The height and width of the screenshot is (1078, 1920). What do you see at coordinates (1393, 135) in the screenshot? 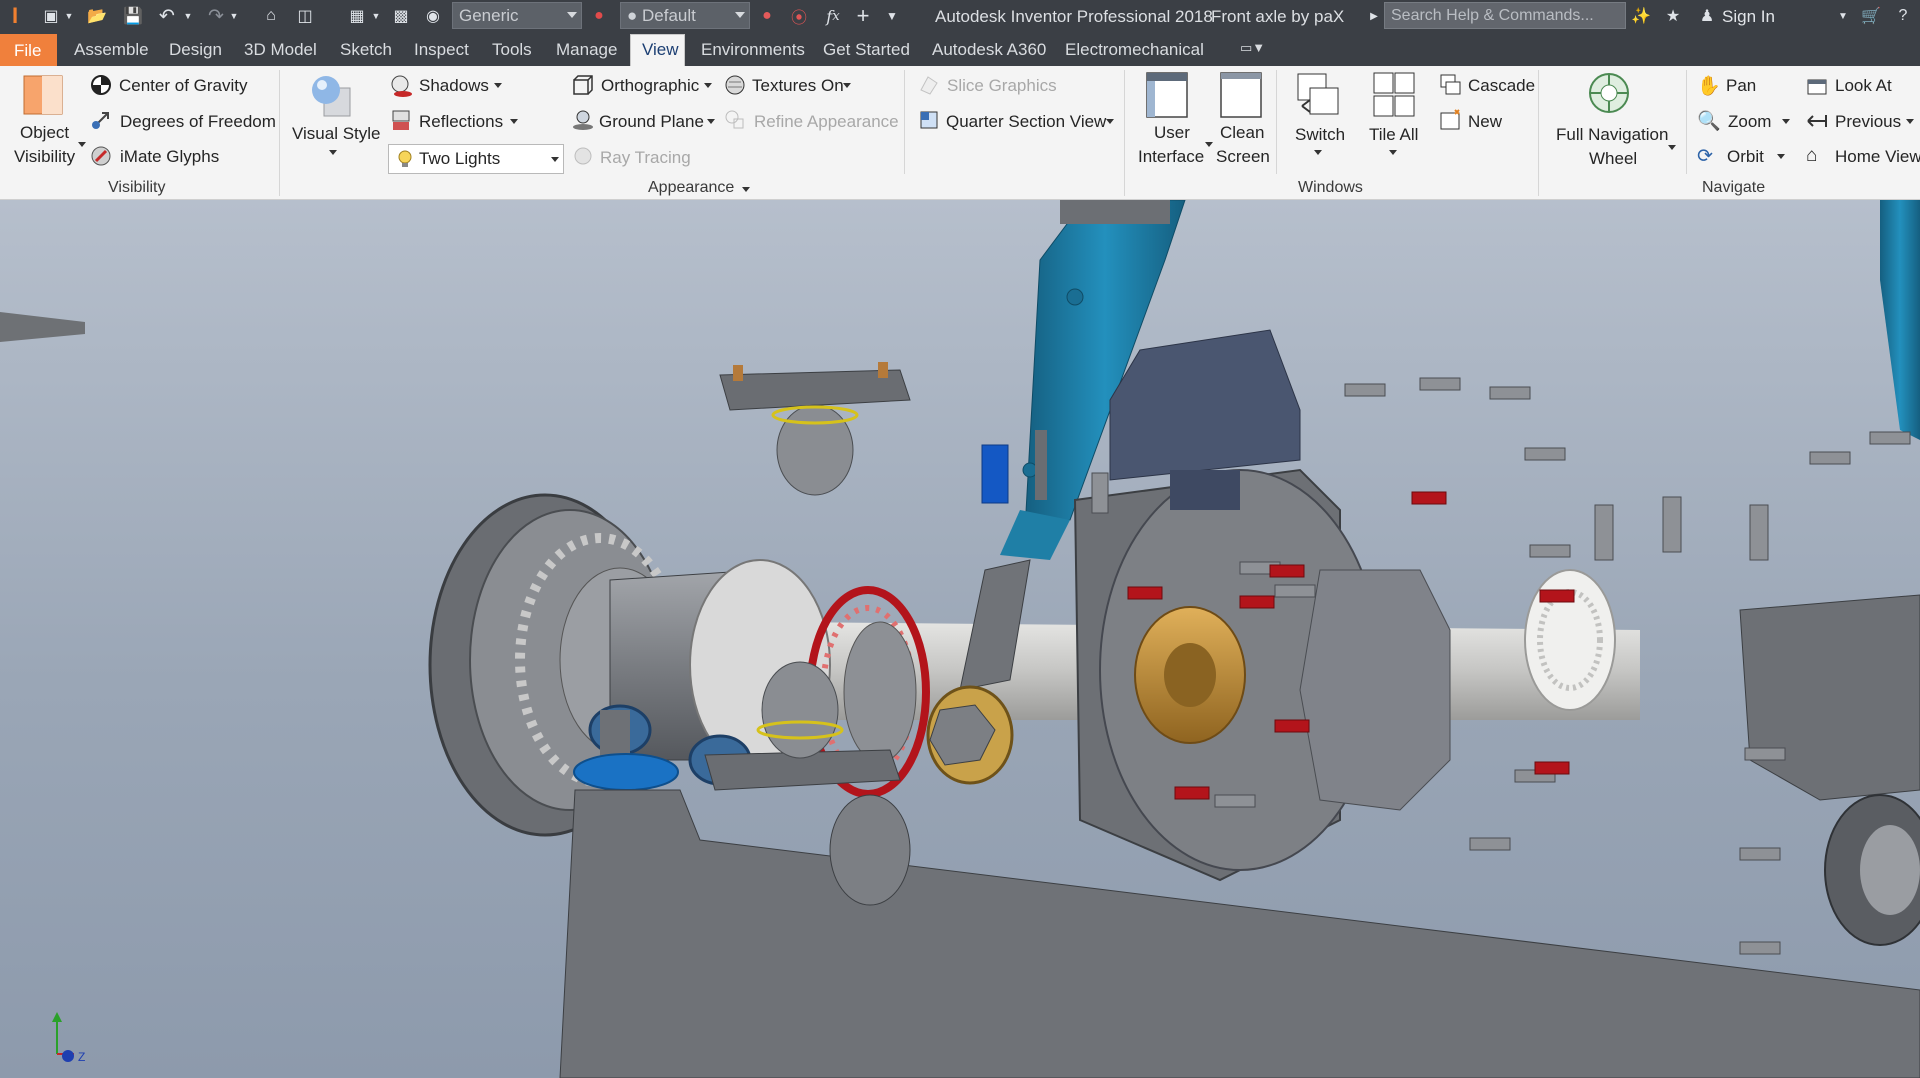
I see `tile-all-label: Tile All` at bounding box center [1393, 135].